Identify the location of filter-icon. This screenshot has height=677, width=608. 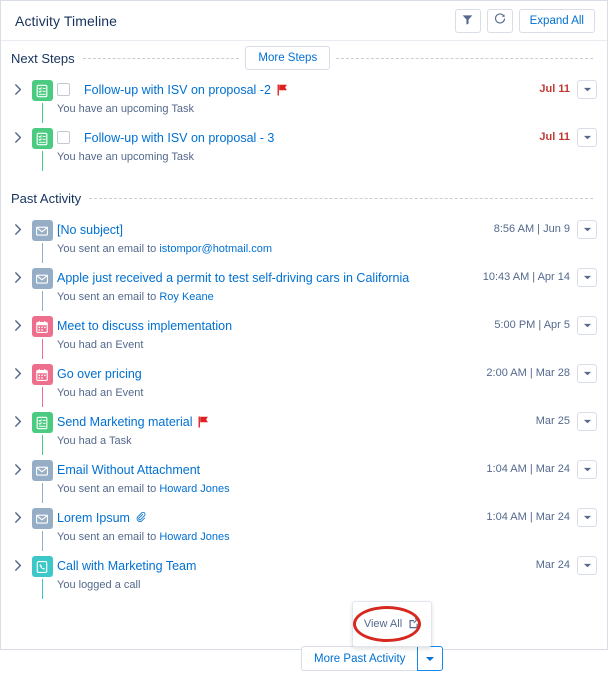
(467, 21).